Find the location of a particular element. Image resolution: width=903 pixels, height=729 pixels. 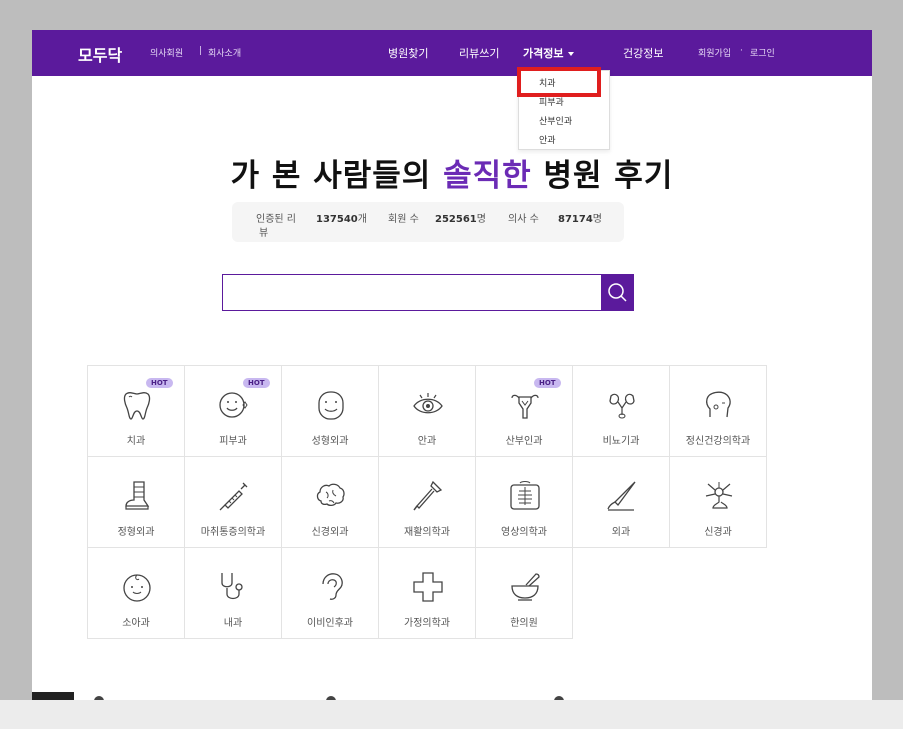

department-label: 한의원 is located at coordinates (524, 623).